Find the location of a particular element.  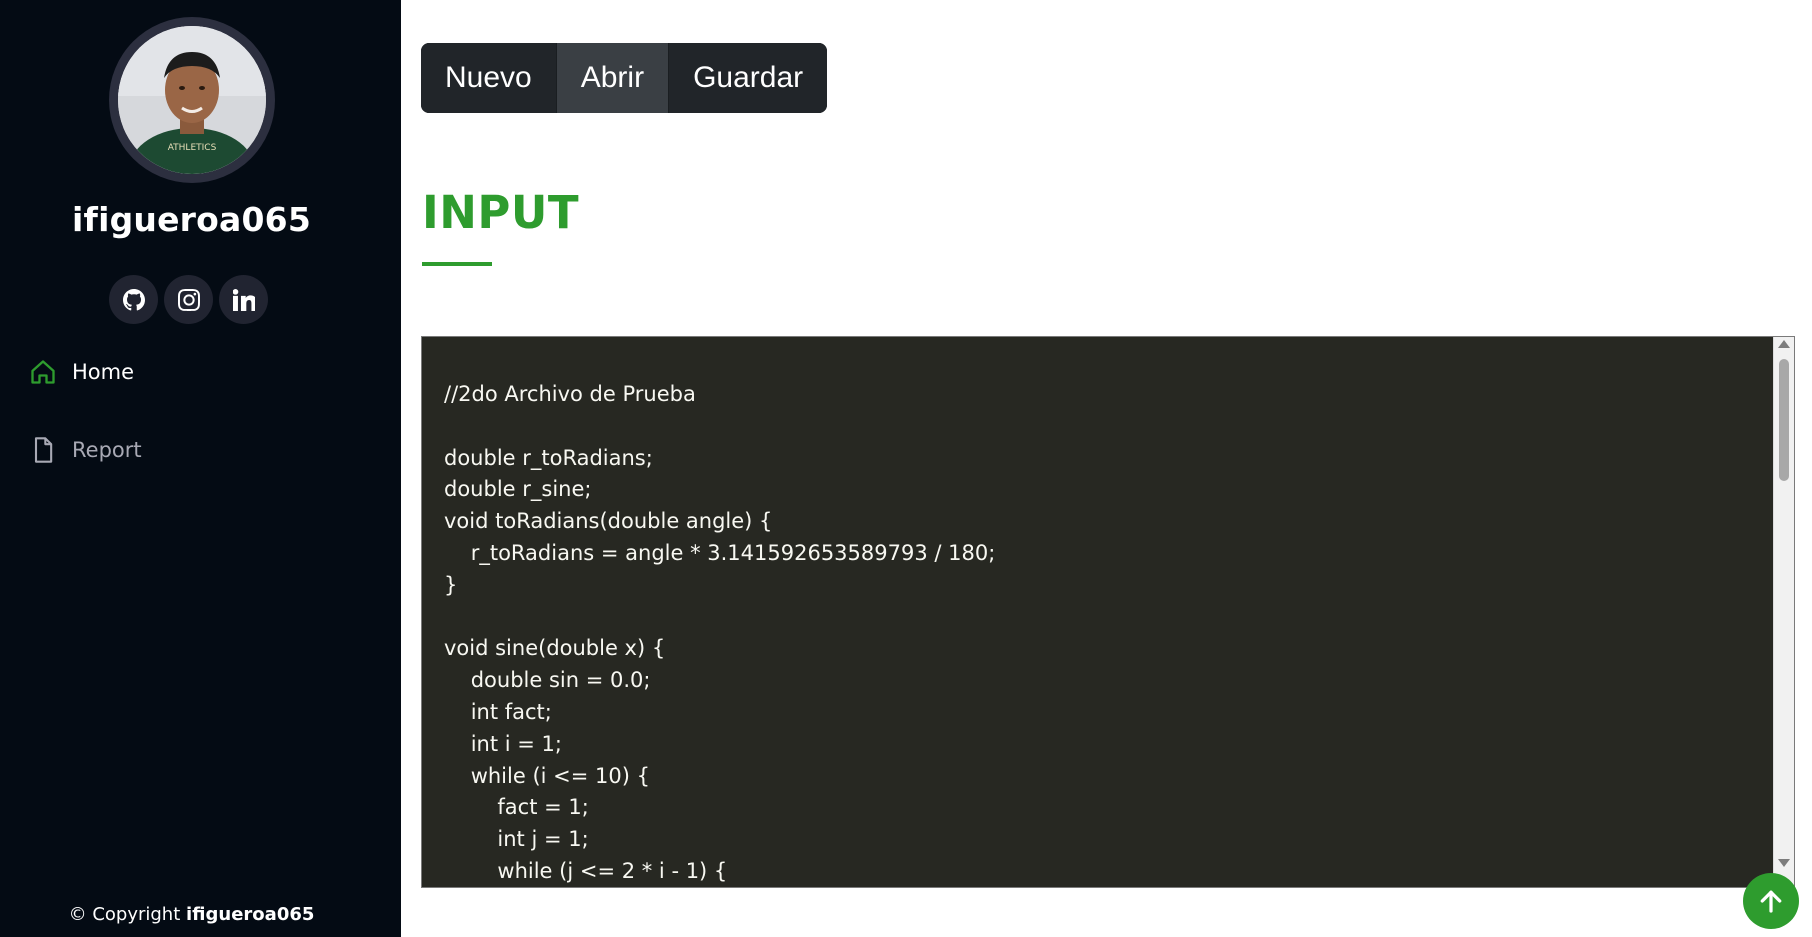

home-icon is located at coordinates (43, 372).